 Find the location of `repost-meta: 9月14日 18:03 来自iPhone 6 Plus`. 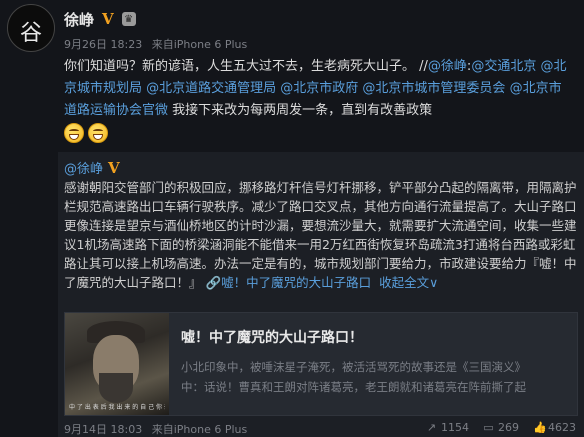

repost-meta: 9月14日 18:03 来自iPhone 6 Plus is located at coordinates (155, 429).